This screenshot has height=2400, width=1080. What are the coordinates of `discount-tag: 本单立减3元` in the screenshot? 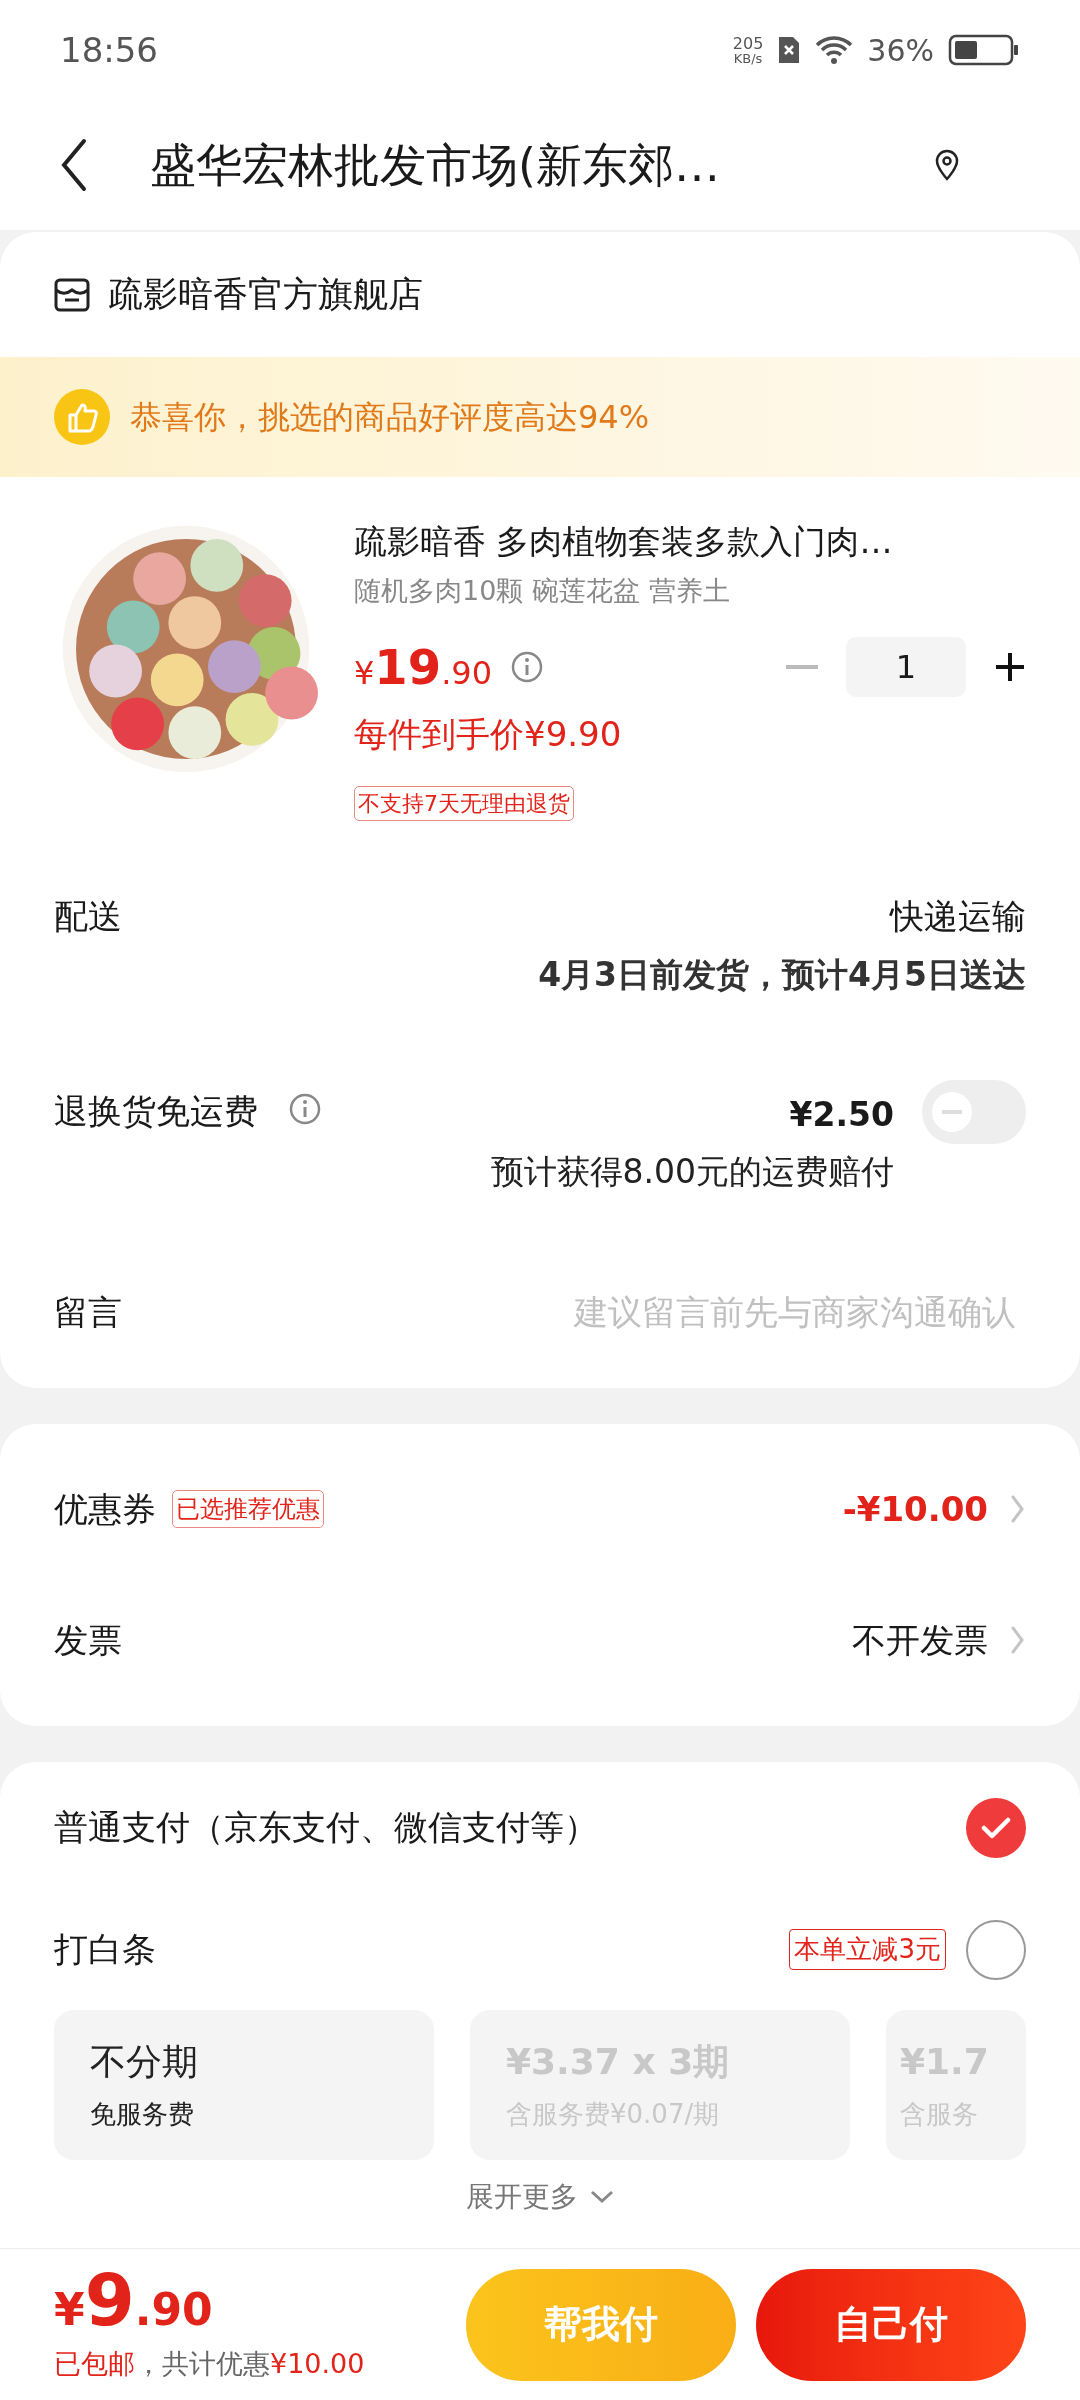 It's located at (867, 1949).